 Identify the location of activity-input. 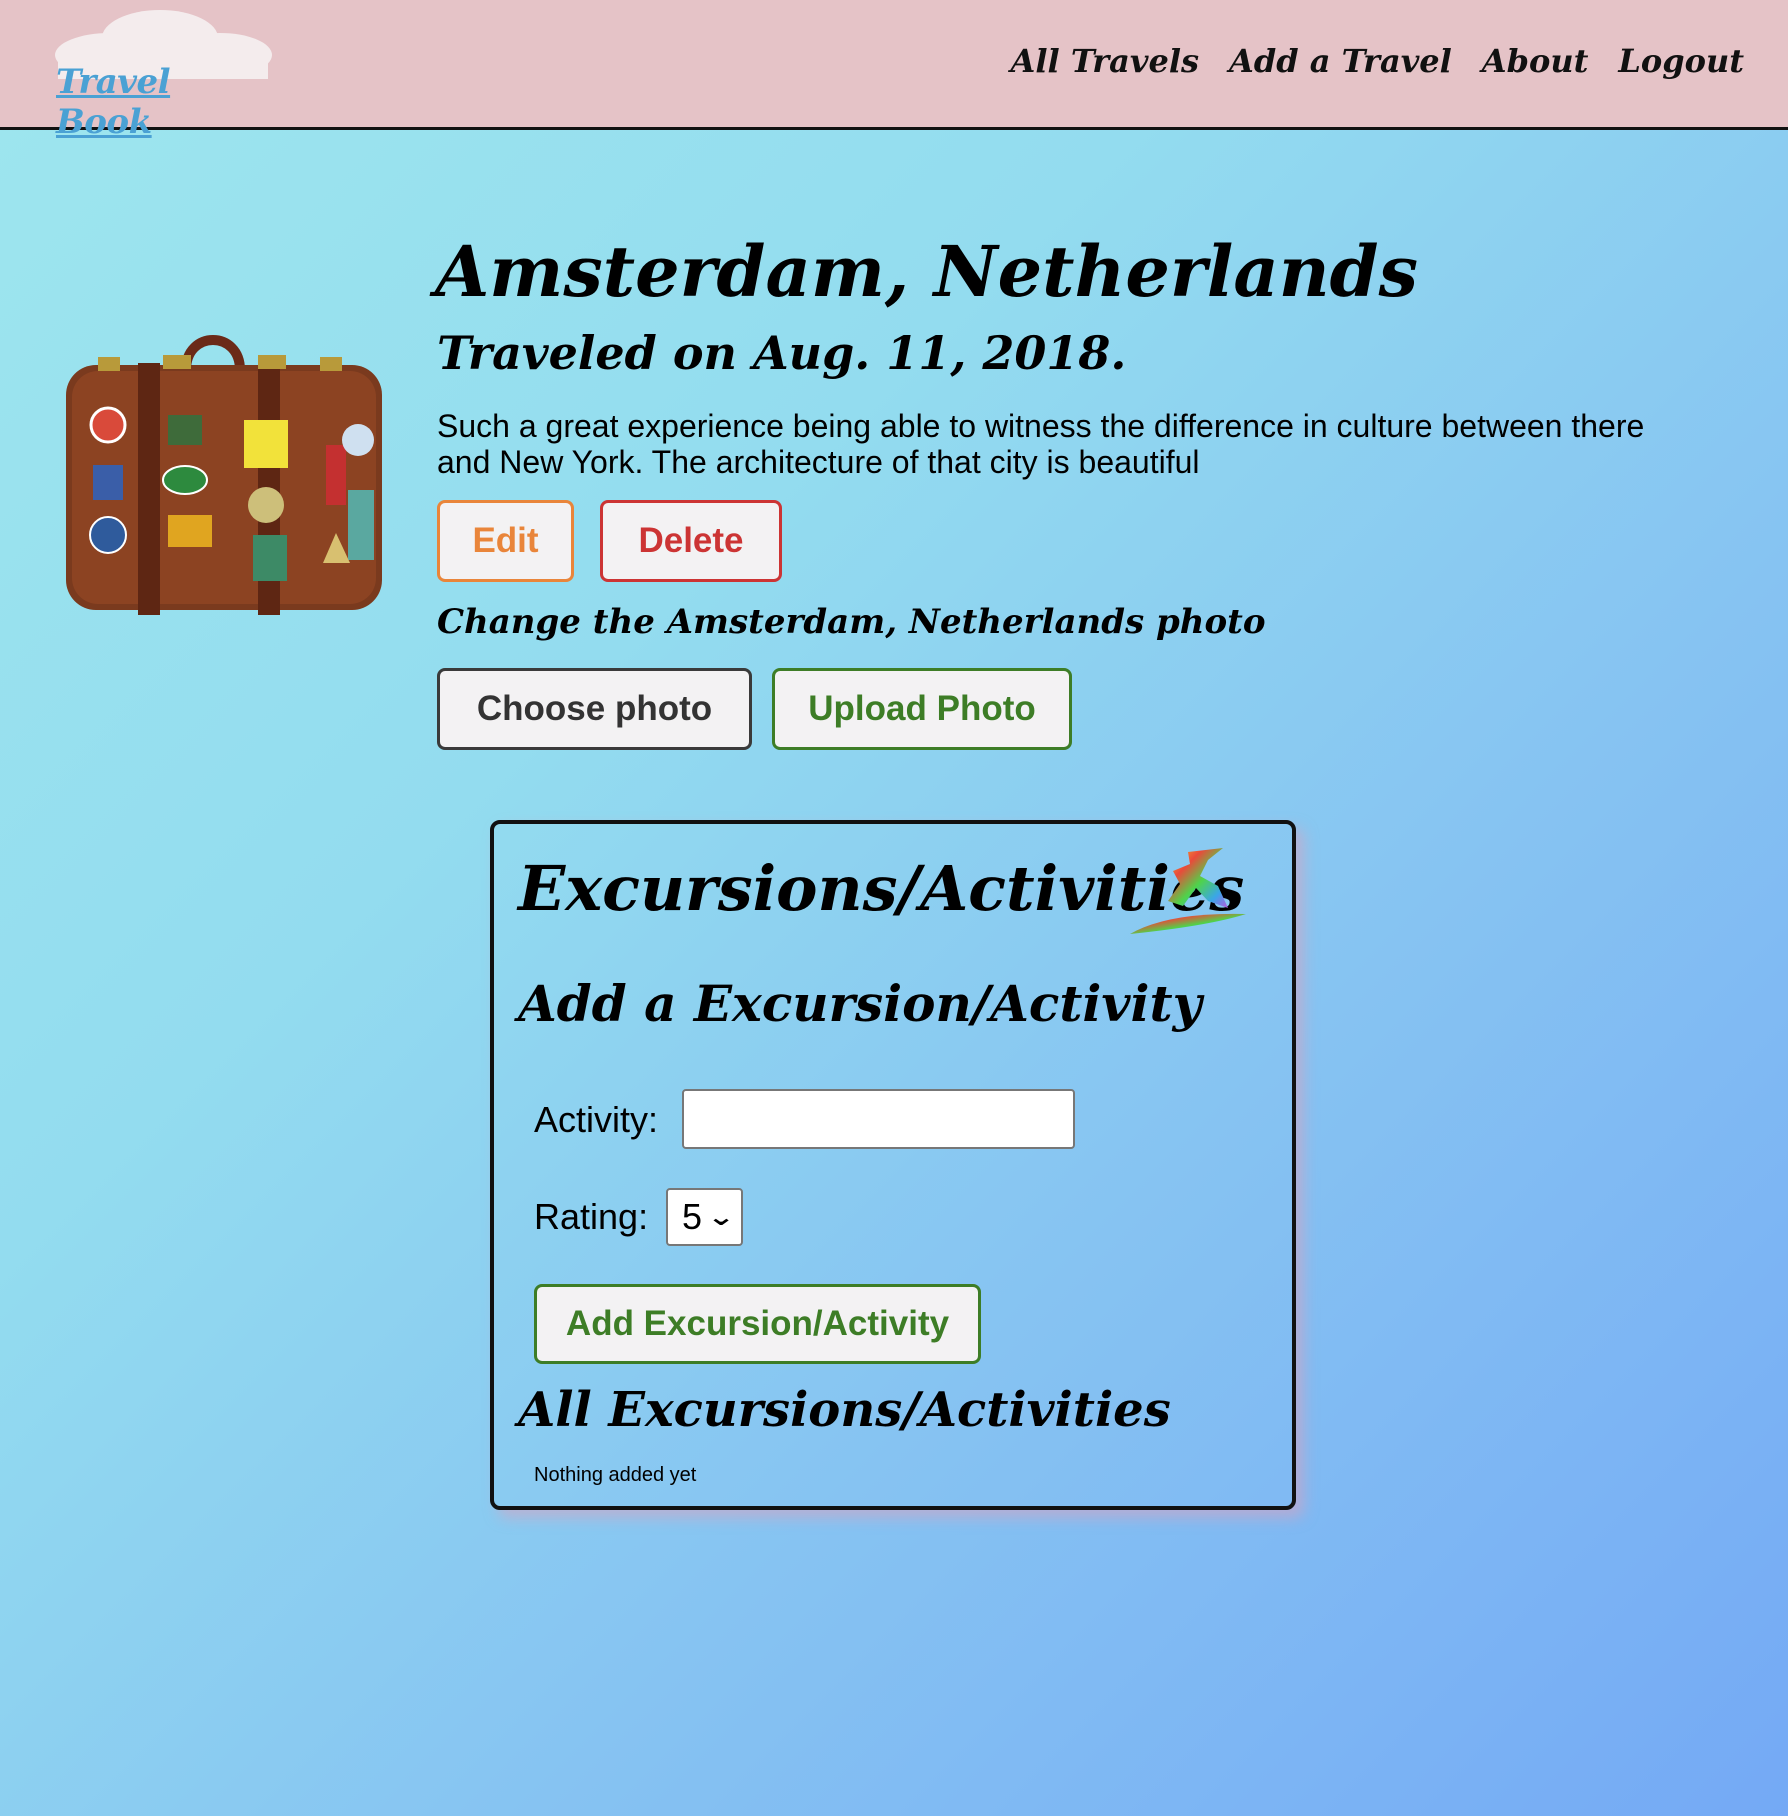
(878, 1119).